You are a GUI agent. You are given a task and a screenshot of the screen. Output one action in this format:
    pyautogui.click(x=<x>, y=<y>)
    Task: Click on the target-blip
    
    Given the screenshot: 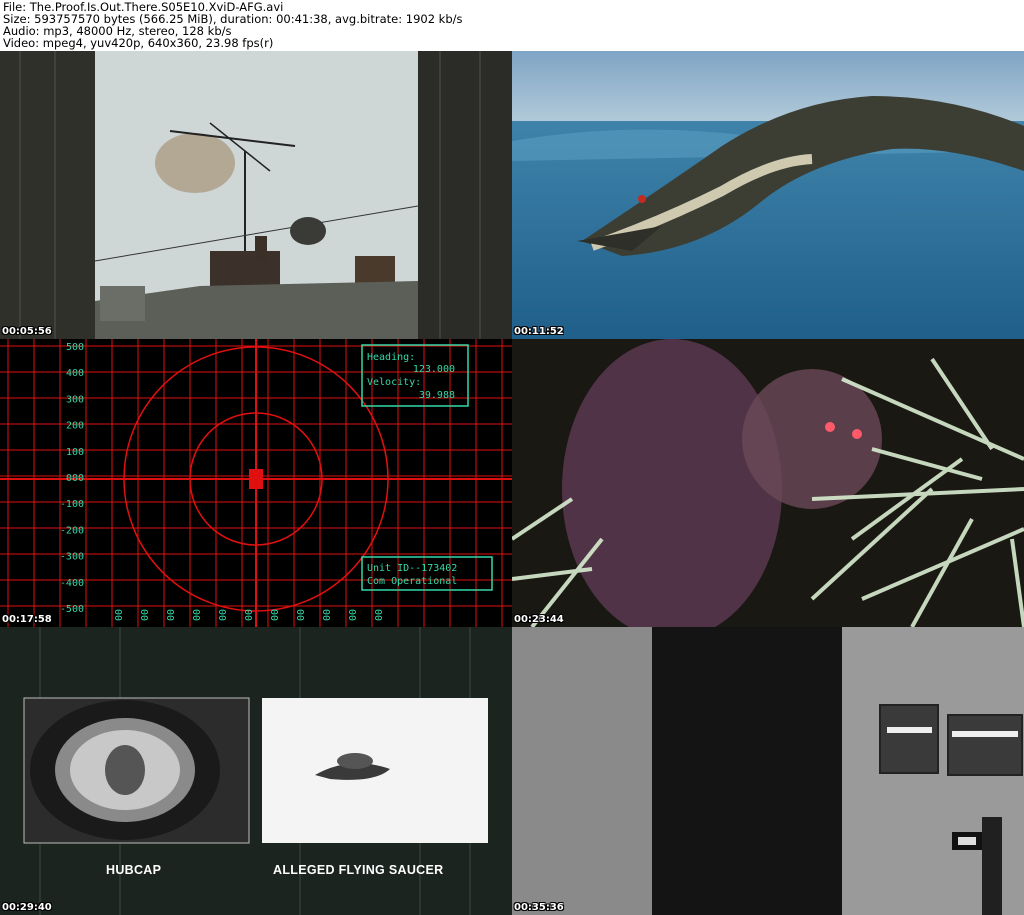 What is the action you would take?
    pyautogui.click(x=256, y=479)
    